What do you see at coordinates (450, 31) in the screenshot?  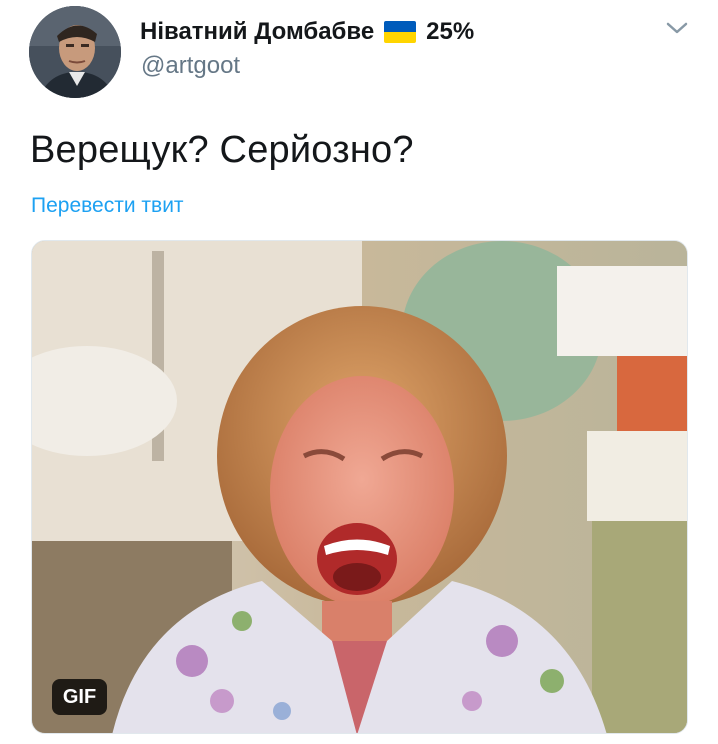 I see `author-name-percent: 25%` at bounding box center [450, 31].